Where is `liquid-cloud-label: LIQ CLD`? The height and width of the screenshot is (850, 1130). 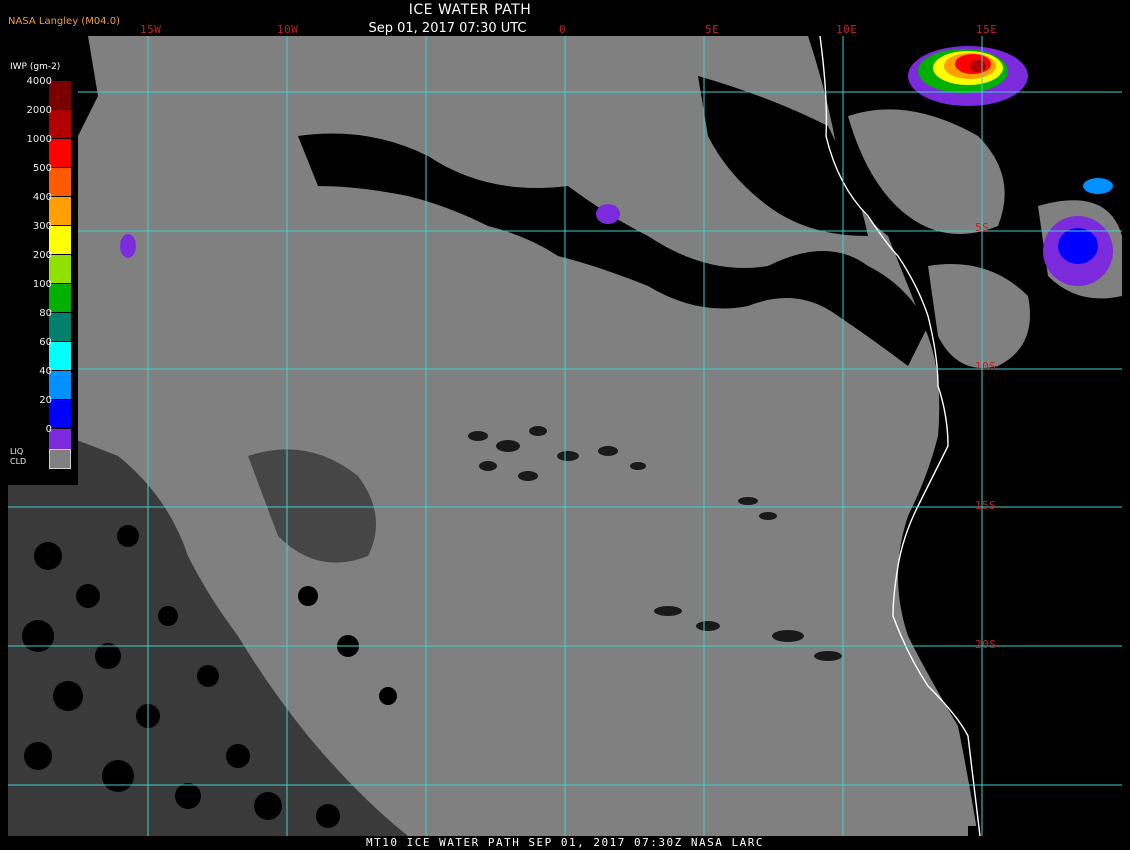
liquid-cloud-label: LIQ CLD is located at coordinates (18, 456).